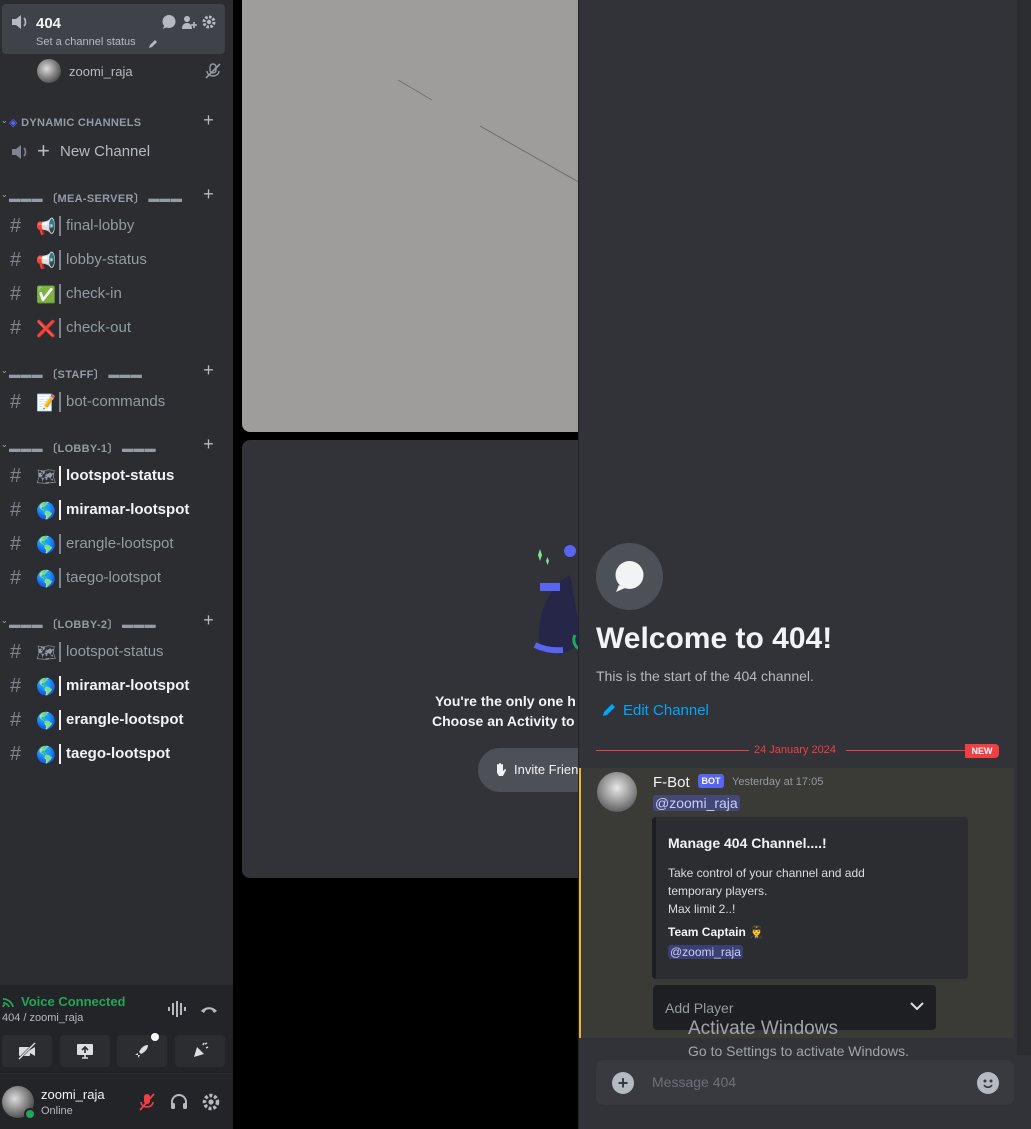 The height and width of the screenshot is (1129, 1031). What do you see at coordinates (120, 543) in the screenshot?
I see `channel-name: erangle-lootspot` at bounding box center [120, 543].